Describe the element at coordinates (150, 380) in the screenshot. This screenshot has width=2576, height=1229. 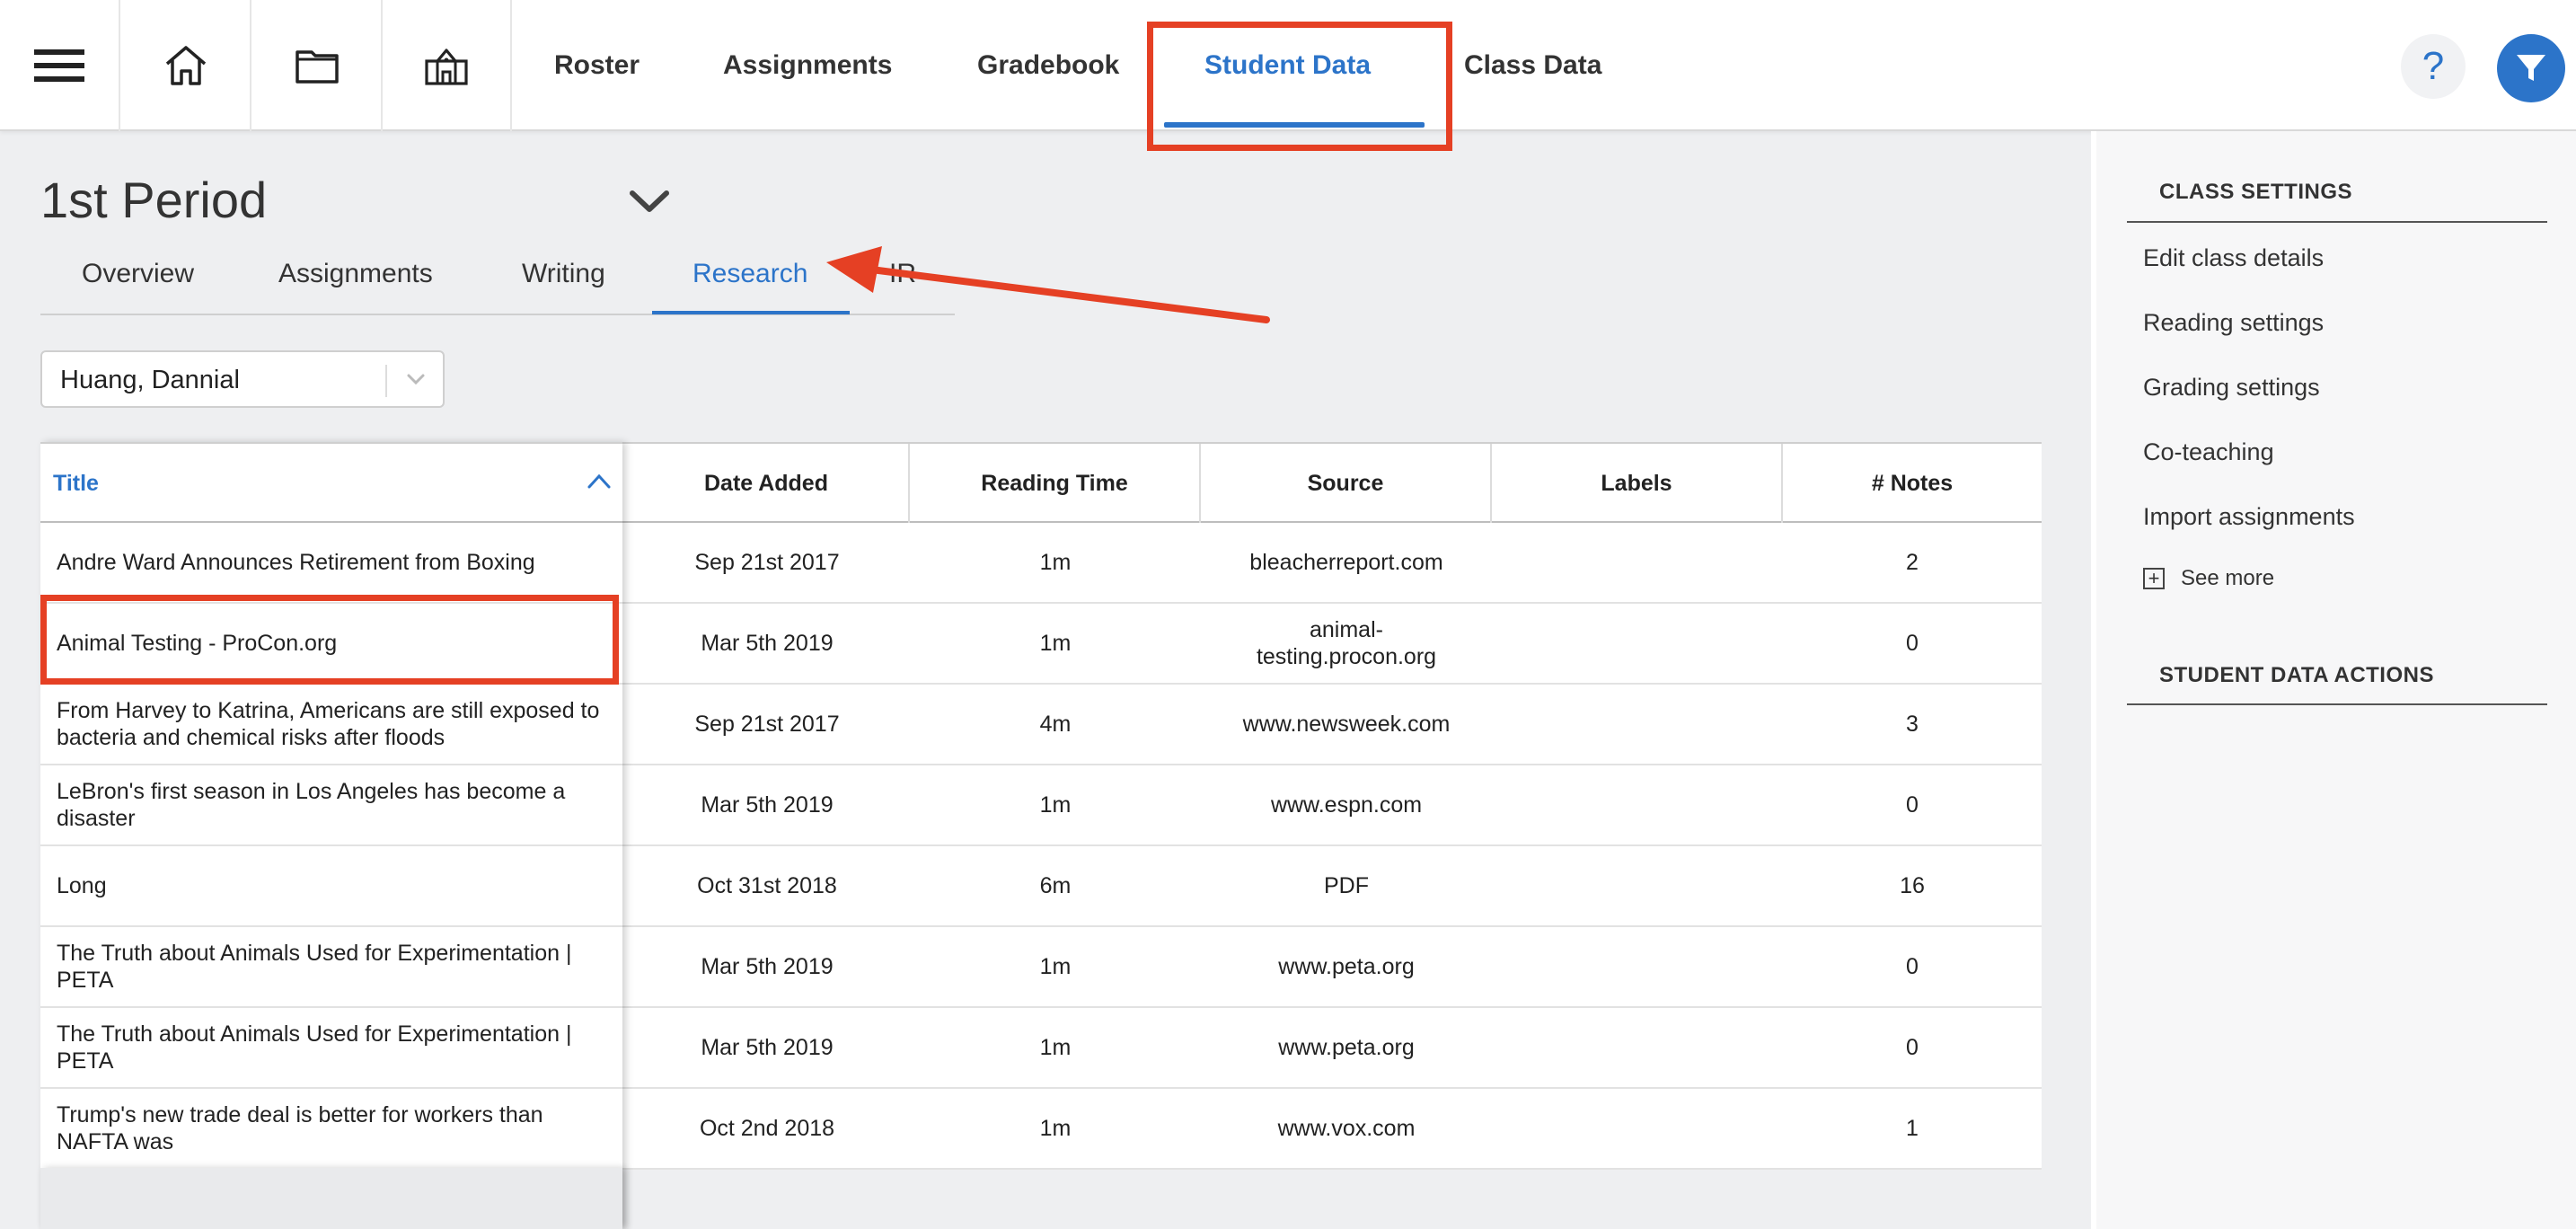
I see `student-select-value: Huang, Dannial` at that location.